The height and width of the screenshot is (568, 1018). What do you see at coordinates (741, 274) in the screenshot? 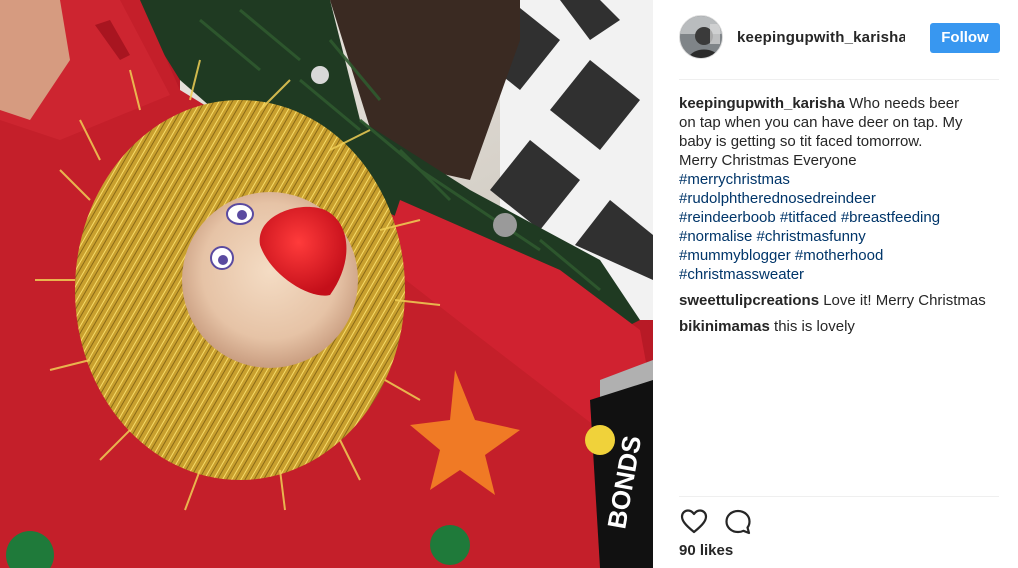
I see `hashtag-link: #christmassweater` at bounding box center [741, 274].